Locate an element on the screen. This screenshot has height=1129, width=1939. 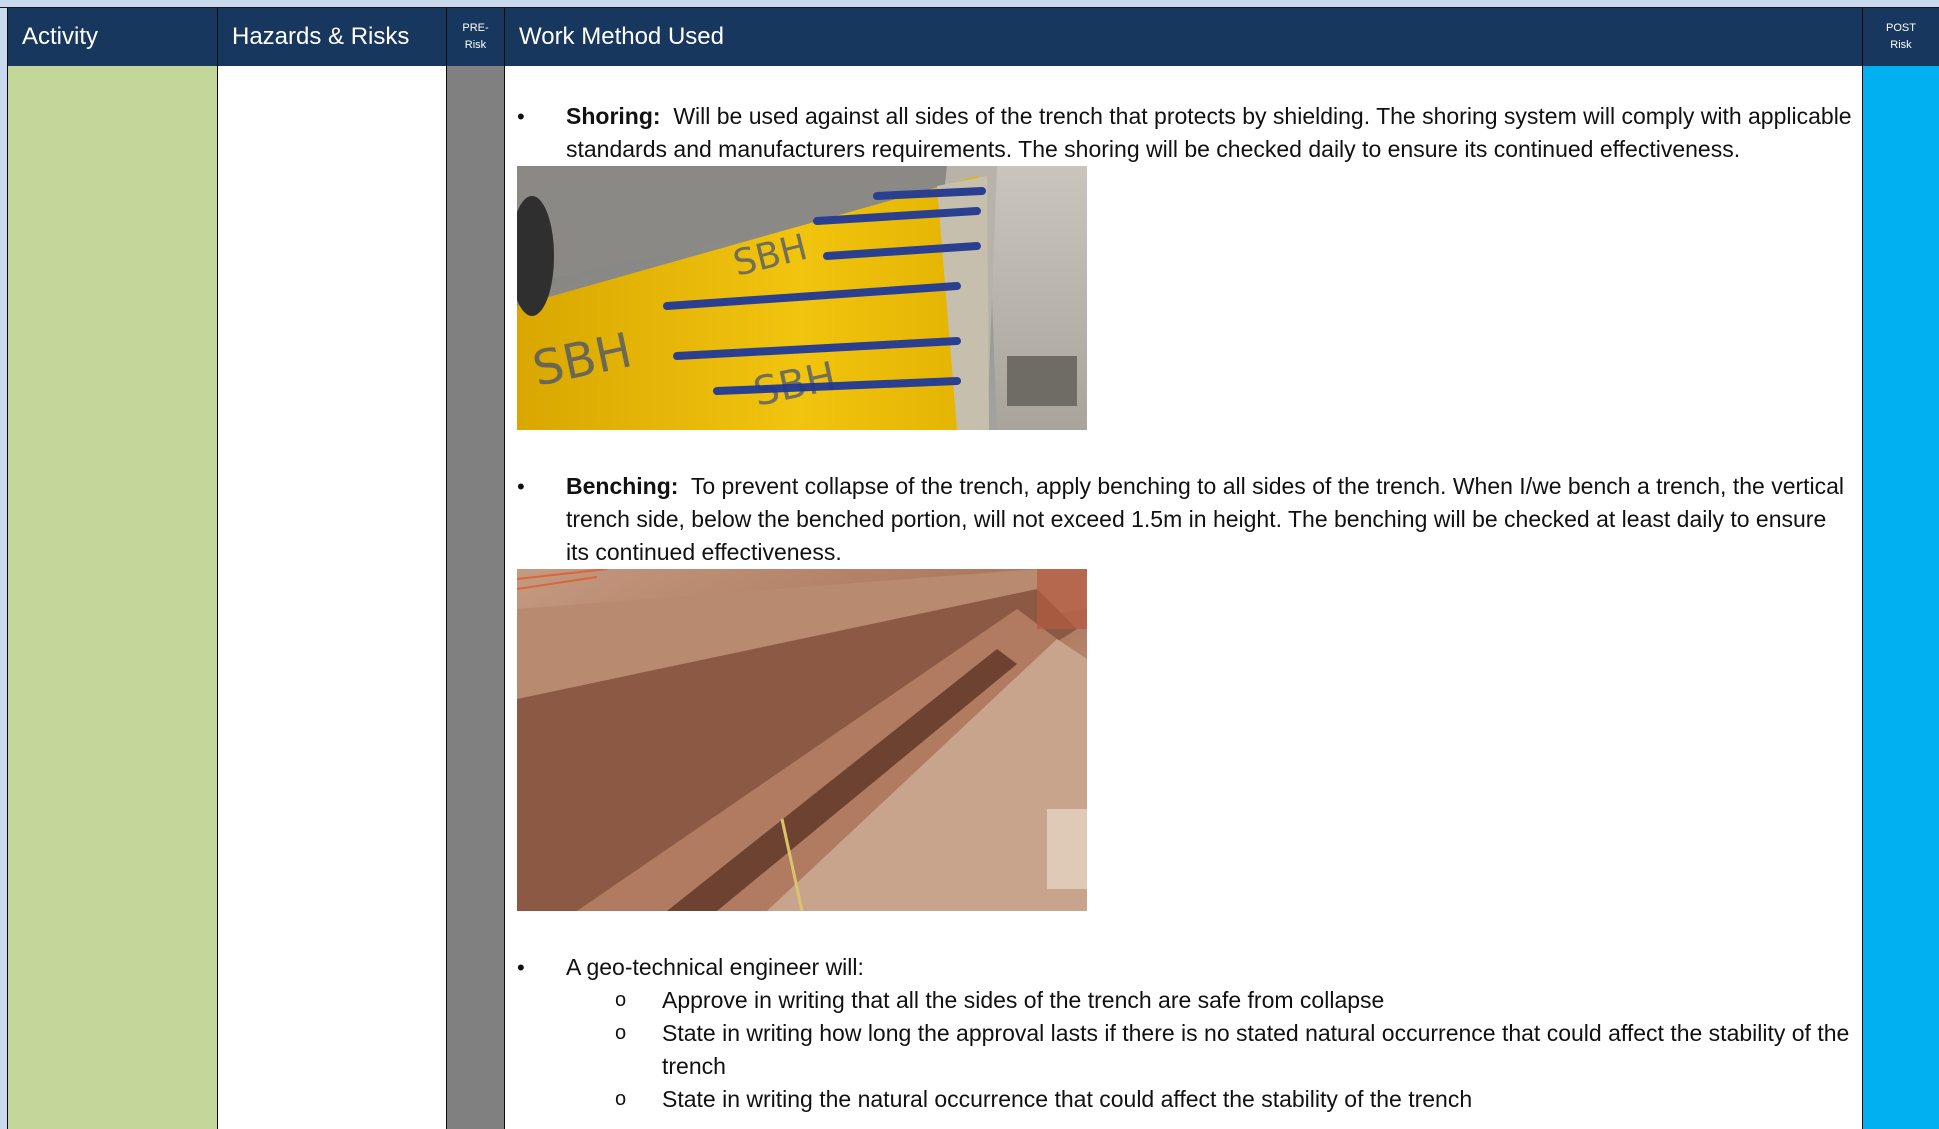
header-pre-risk: PRE- Risk is located at coordinates (476, 37).